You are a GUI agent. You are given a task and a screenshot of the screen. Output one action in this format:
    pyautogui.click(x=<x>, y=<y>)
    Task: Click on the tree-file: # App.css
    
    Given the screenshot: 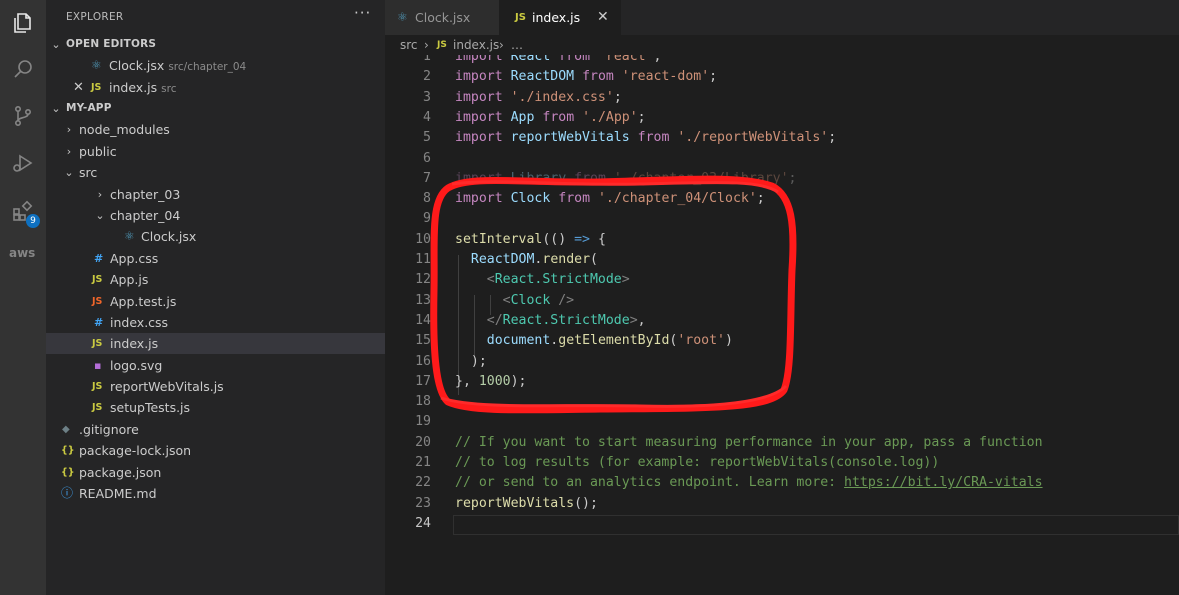 What is the action you would take?
    pyautogui.click(x=215, y=258)
    